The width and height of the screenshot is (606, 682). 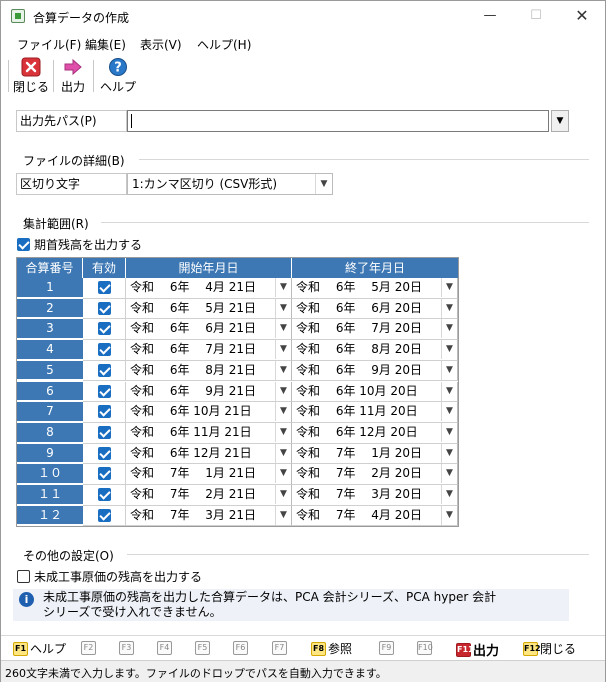 What do you see at coordinates (279, 647) in the screenshot?
I see `fkey-f7-button: F7` at bounding box center [279, 647].